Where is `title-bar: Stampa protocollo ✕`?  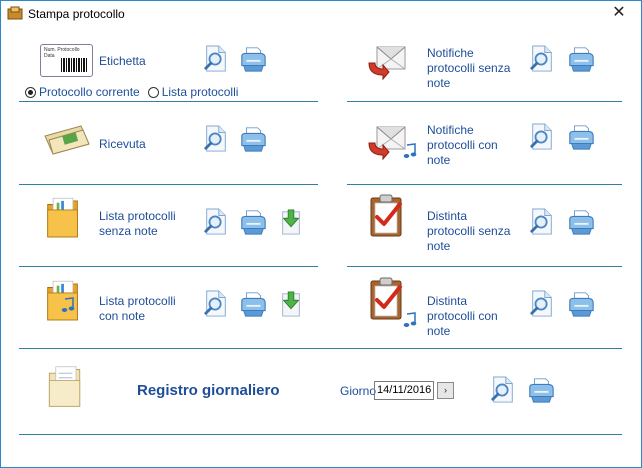 title-bar: Stampa protocollo ✕ is located at coordinates (321, 14).